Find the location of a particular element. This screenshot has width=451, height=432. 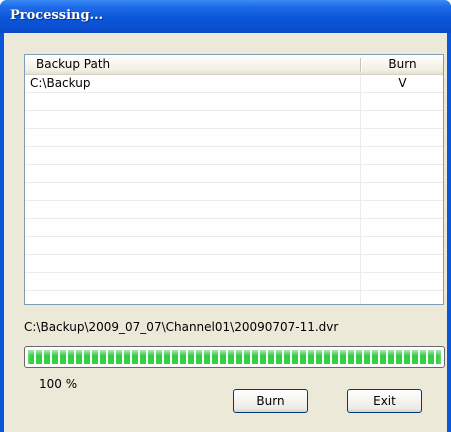

progress-bar is located at coordinates (234, 357).